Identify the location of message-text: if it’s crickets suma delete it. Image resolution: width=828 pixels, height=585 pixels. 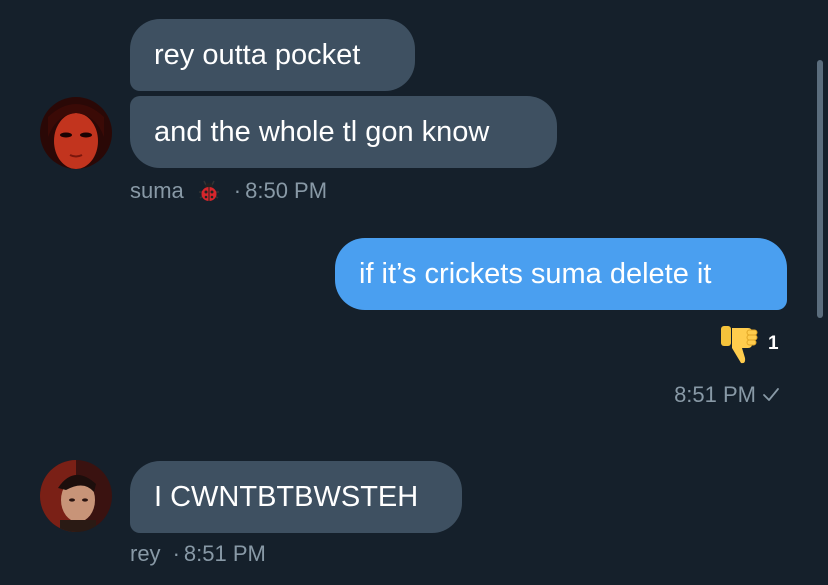
(535, 273).